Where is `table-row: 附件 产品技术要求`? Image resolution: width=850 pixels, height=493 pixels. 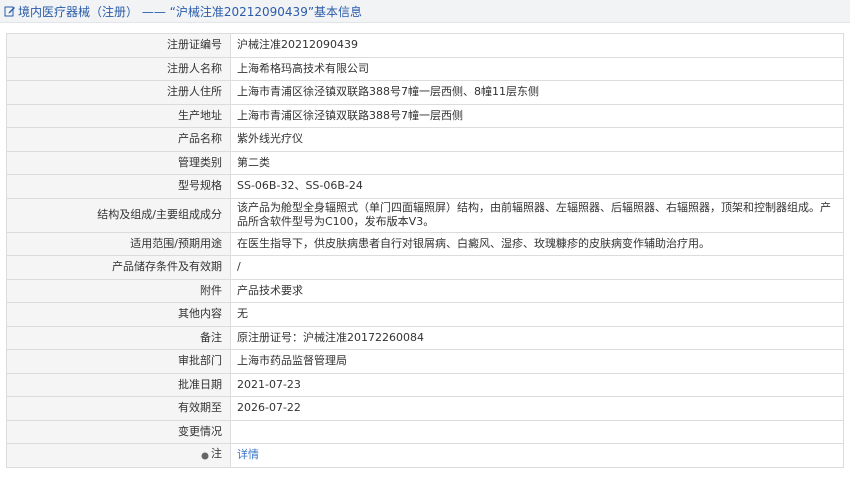
table-row: 附件 产品技术要求 is located at coordinates (425, 290).